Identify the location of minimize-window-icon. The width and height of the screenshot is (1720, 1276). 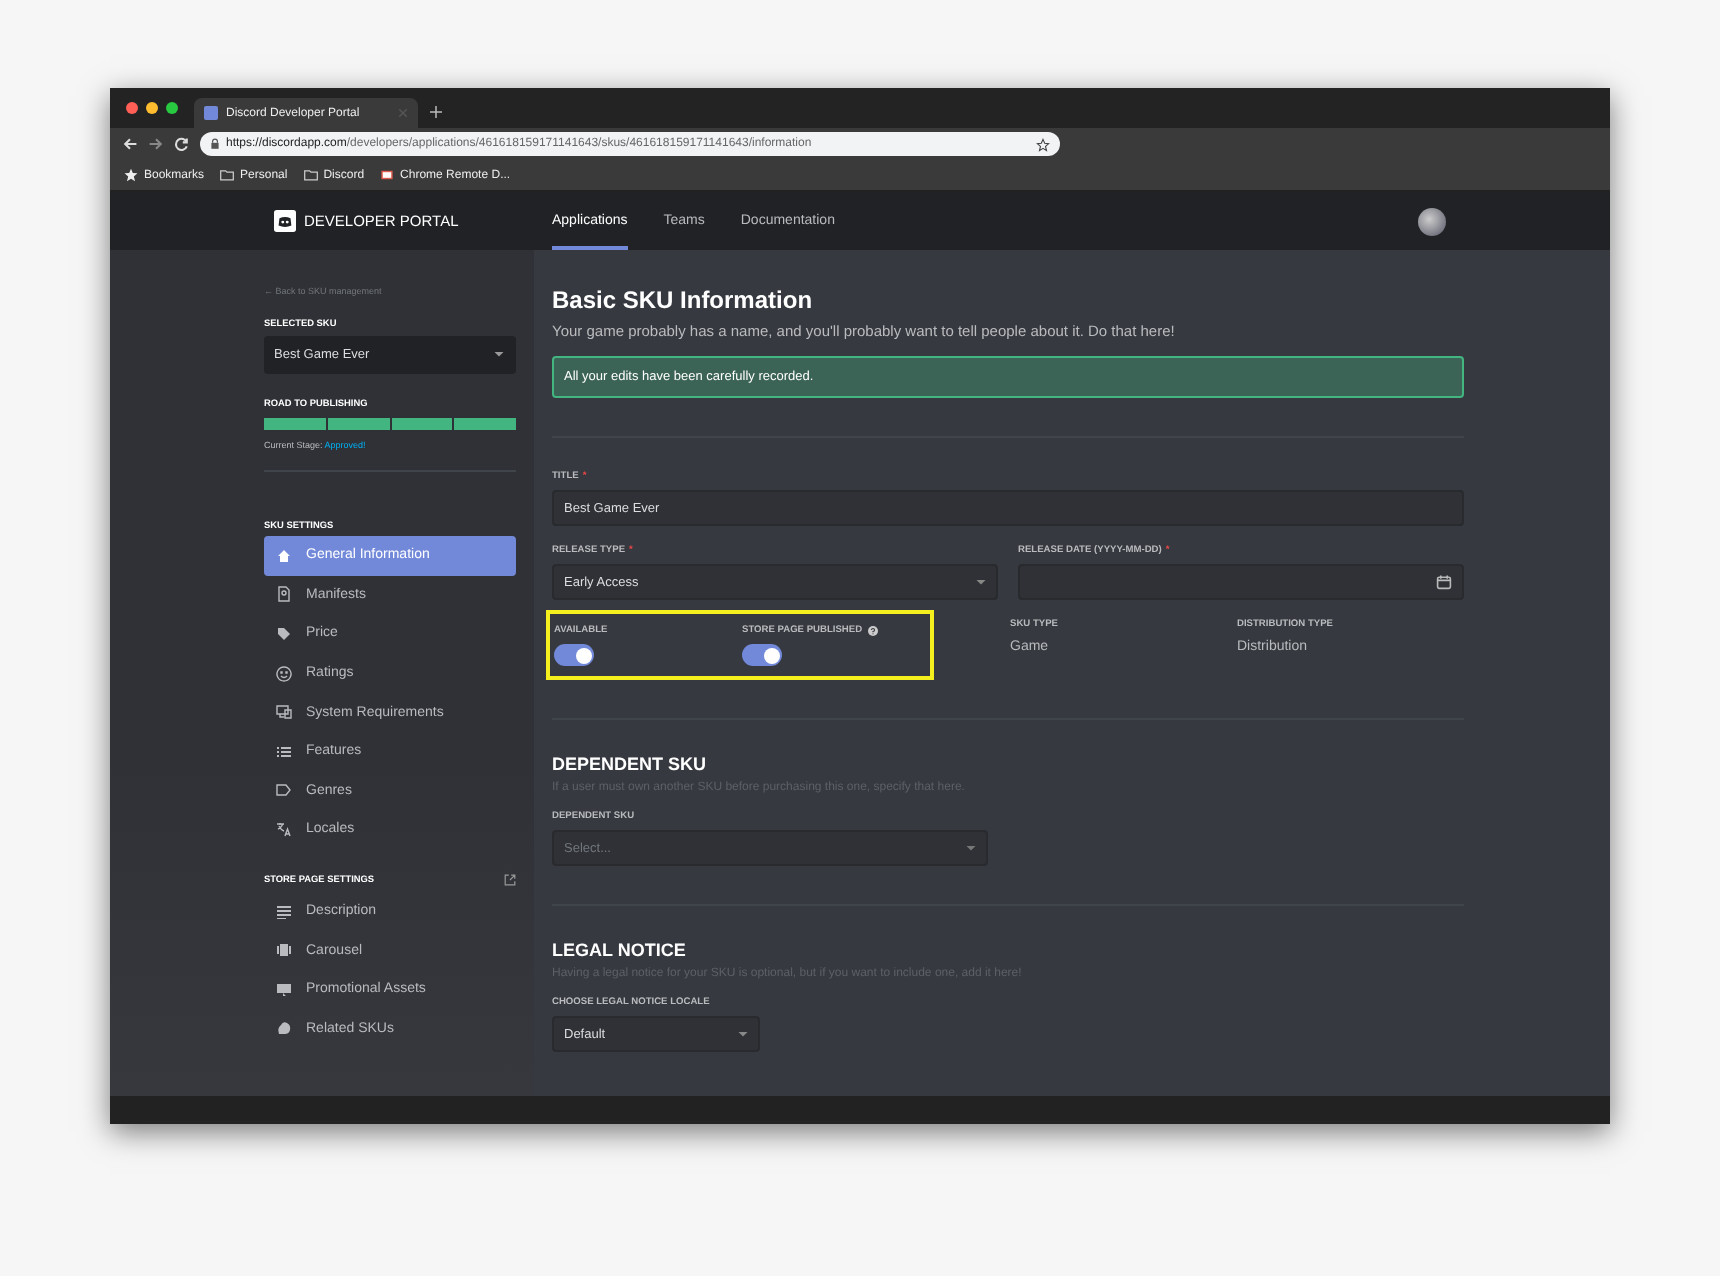
(152, 108).